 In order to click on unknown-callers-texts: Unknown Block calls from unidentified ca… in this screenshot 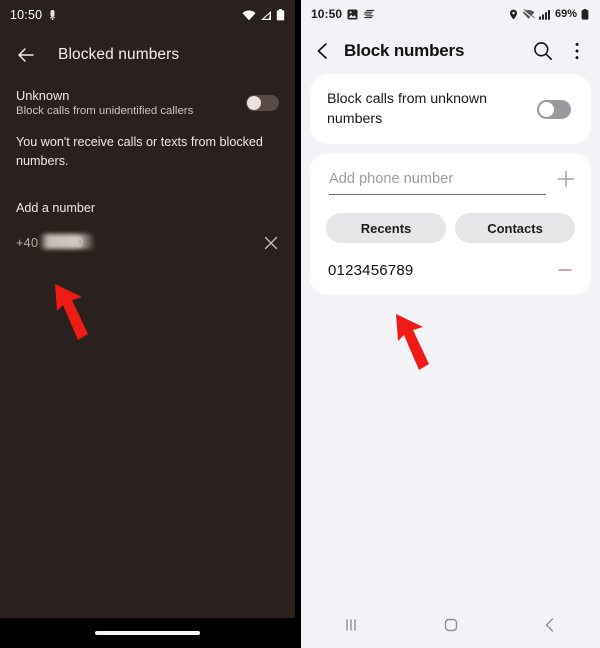, I will do `click(126, 102)`.